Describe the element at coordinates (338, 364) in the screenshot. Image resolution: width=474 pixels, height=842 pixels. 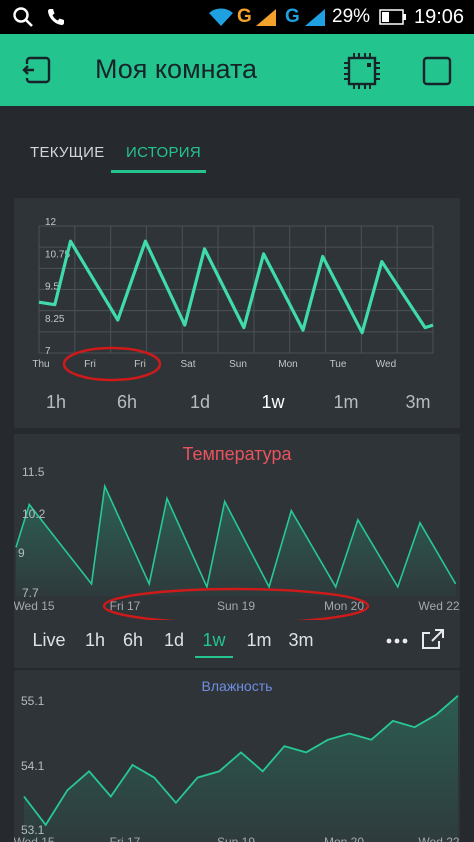
I see `x-tick-label: Tue` at that location.